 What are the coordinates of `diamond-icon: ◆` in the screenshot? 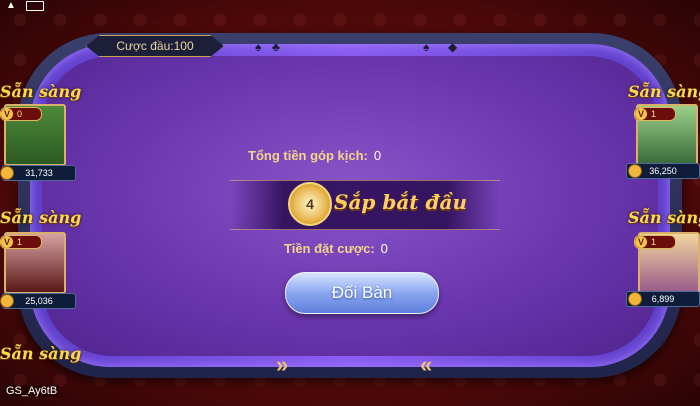 It's located at (453, 47).